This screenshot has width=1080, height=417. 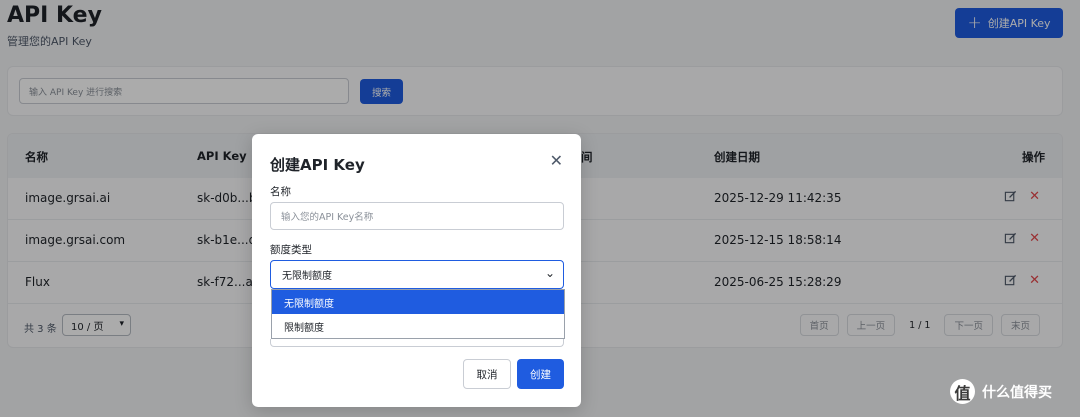 I want to click on watermark: 值 什么值得买, so click(x=1001, y=391).